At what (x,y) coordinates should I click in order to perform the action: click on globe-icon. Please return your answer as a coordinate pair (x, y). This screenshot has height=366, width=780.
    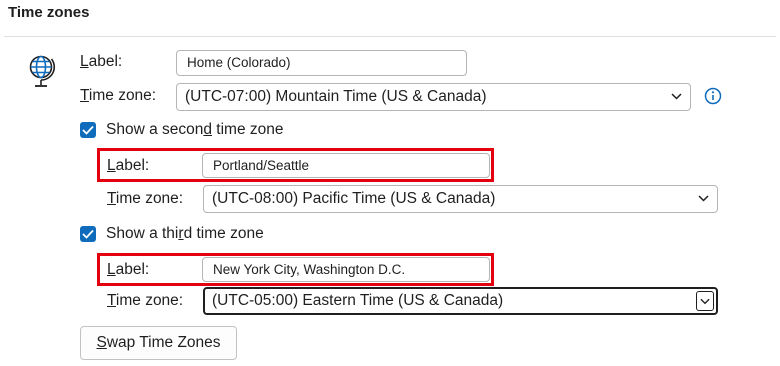
    Looking at the image, I should click on (43, 71).